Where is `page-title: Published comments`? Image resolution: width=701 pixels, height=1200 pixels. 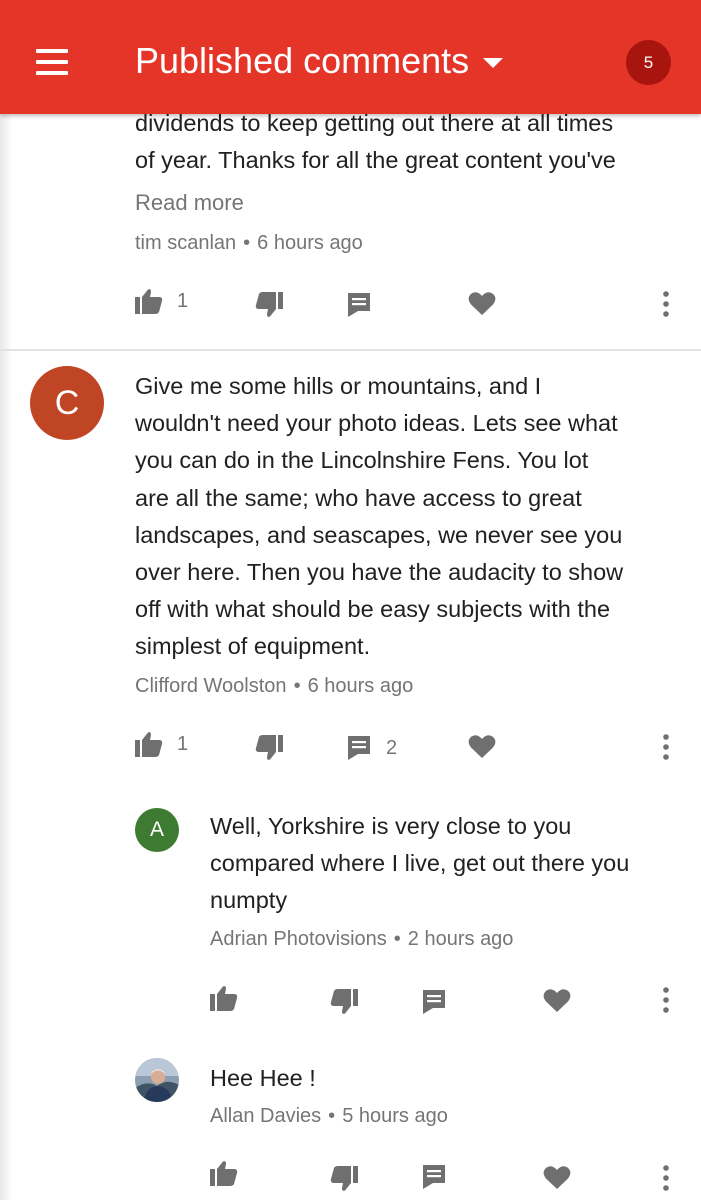 page-title: Published comments is located at coordinates (302, 60).